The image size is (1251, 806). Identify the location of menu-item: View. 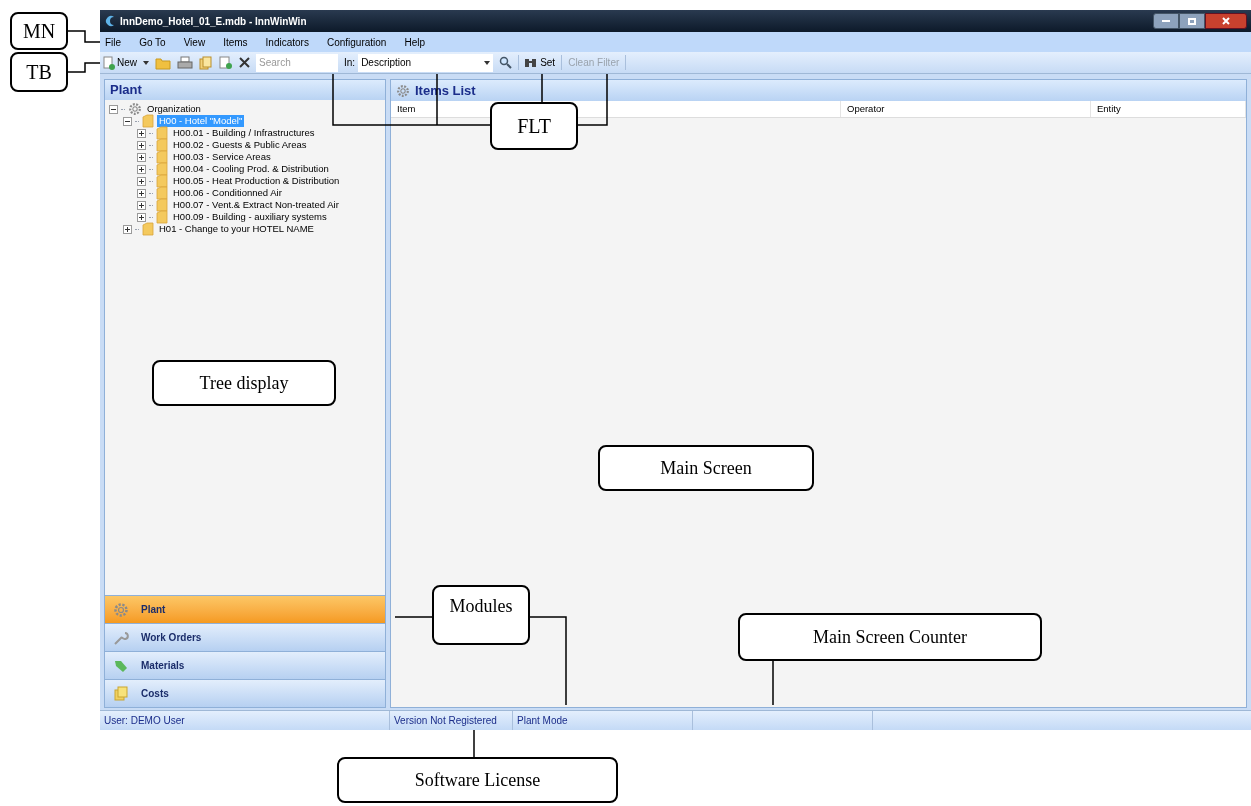
(194, 42).